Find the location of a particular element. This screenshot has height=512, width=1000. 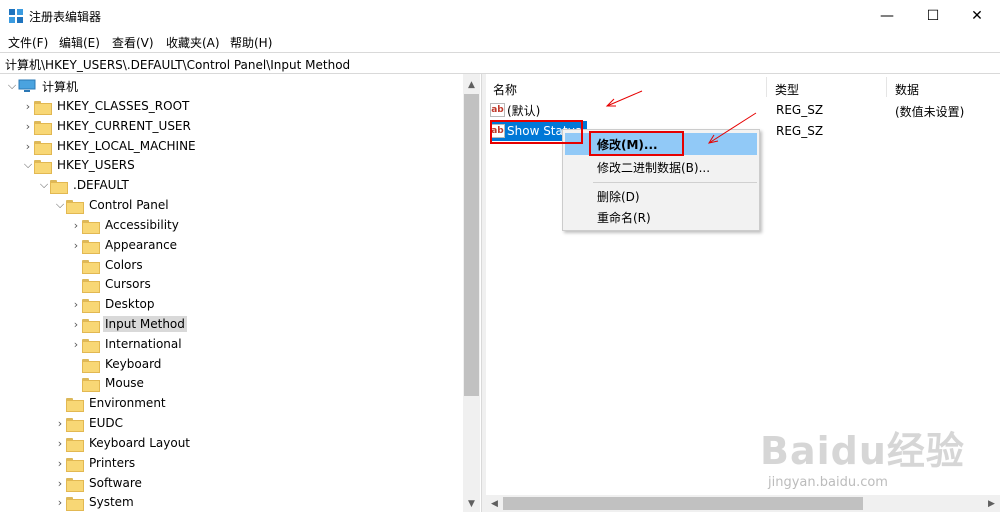

tree-item-colors: Colors is located at coordinates (107, 265).